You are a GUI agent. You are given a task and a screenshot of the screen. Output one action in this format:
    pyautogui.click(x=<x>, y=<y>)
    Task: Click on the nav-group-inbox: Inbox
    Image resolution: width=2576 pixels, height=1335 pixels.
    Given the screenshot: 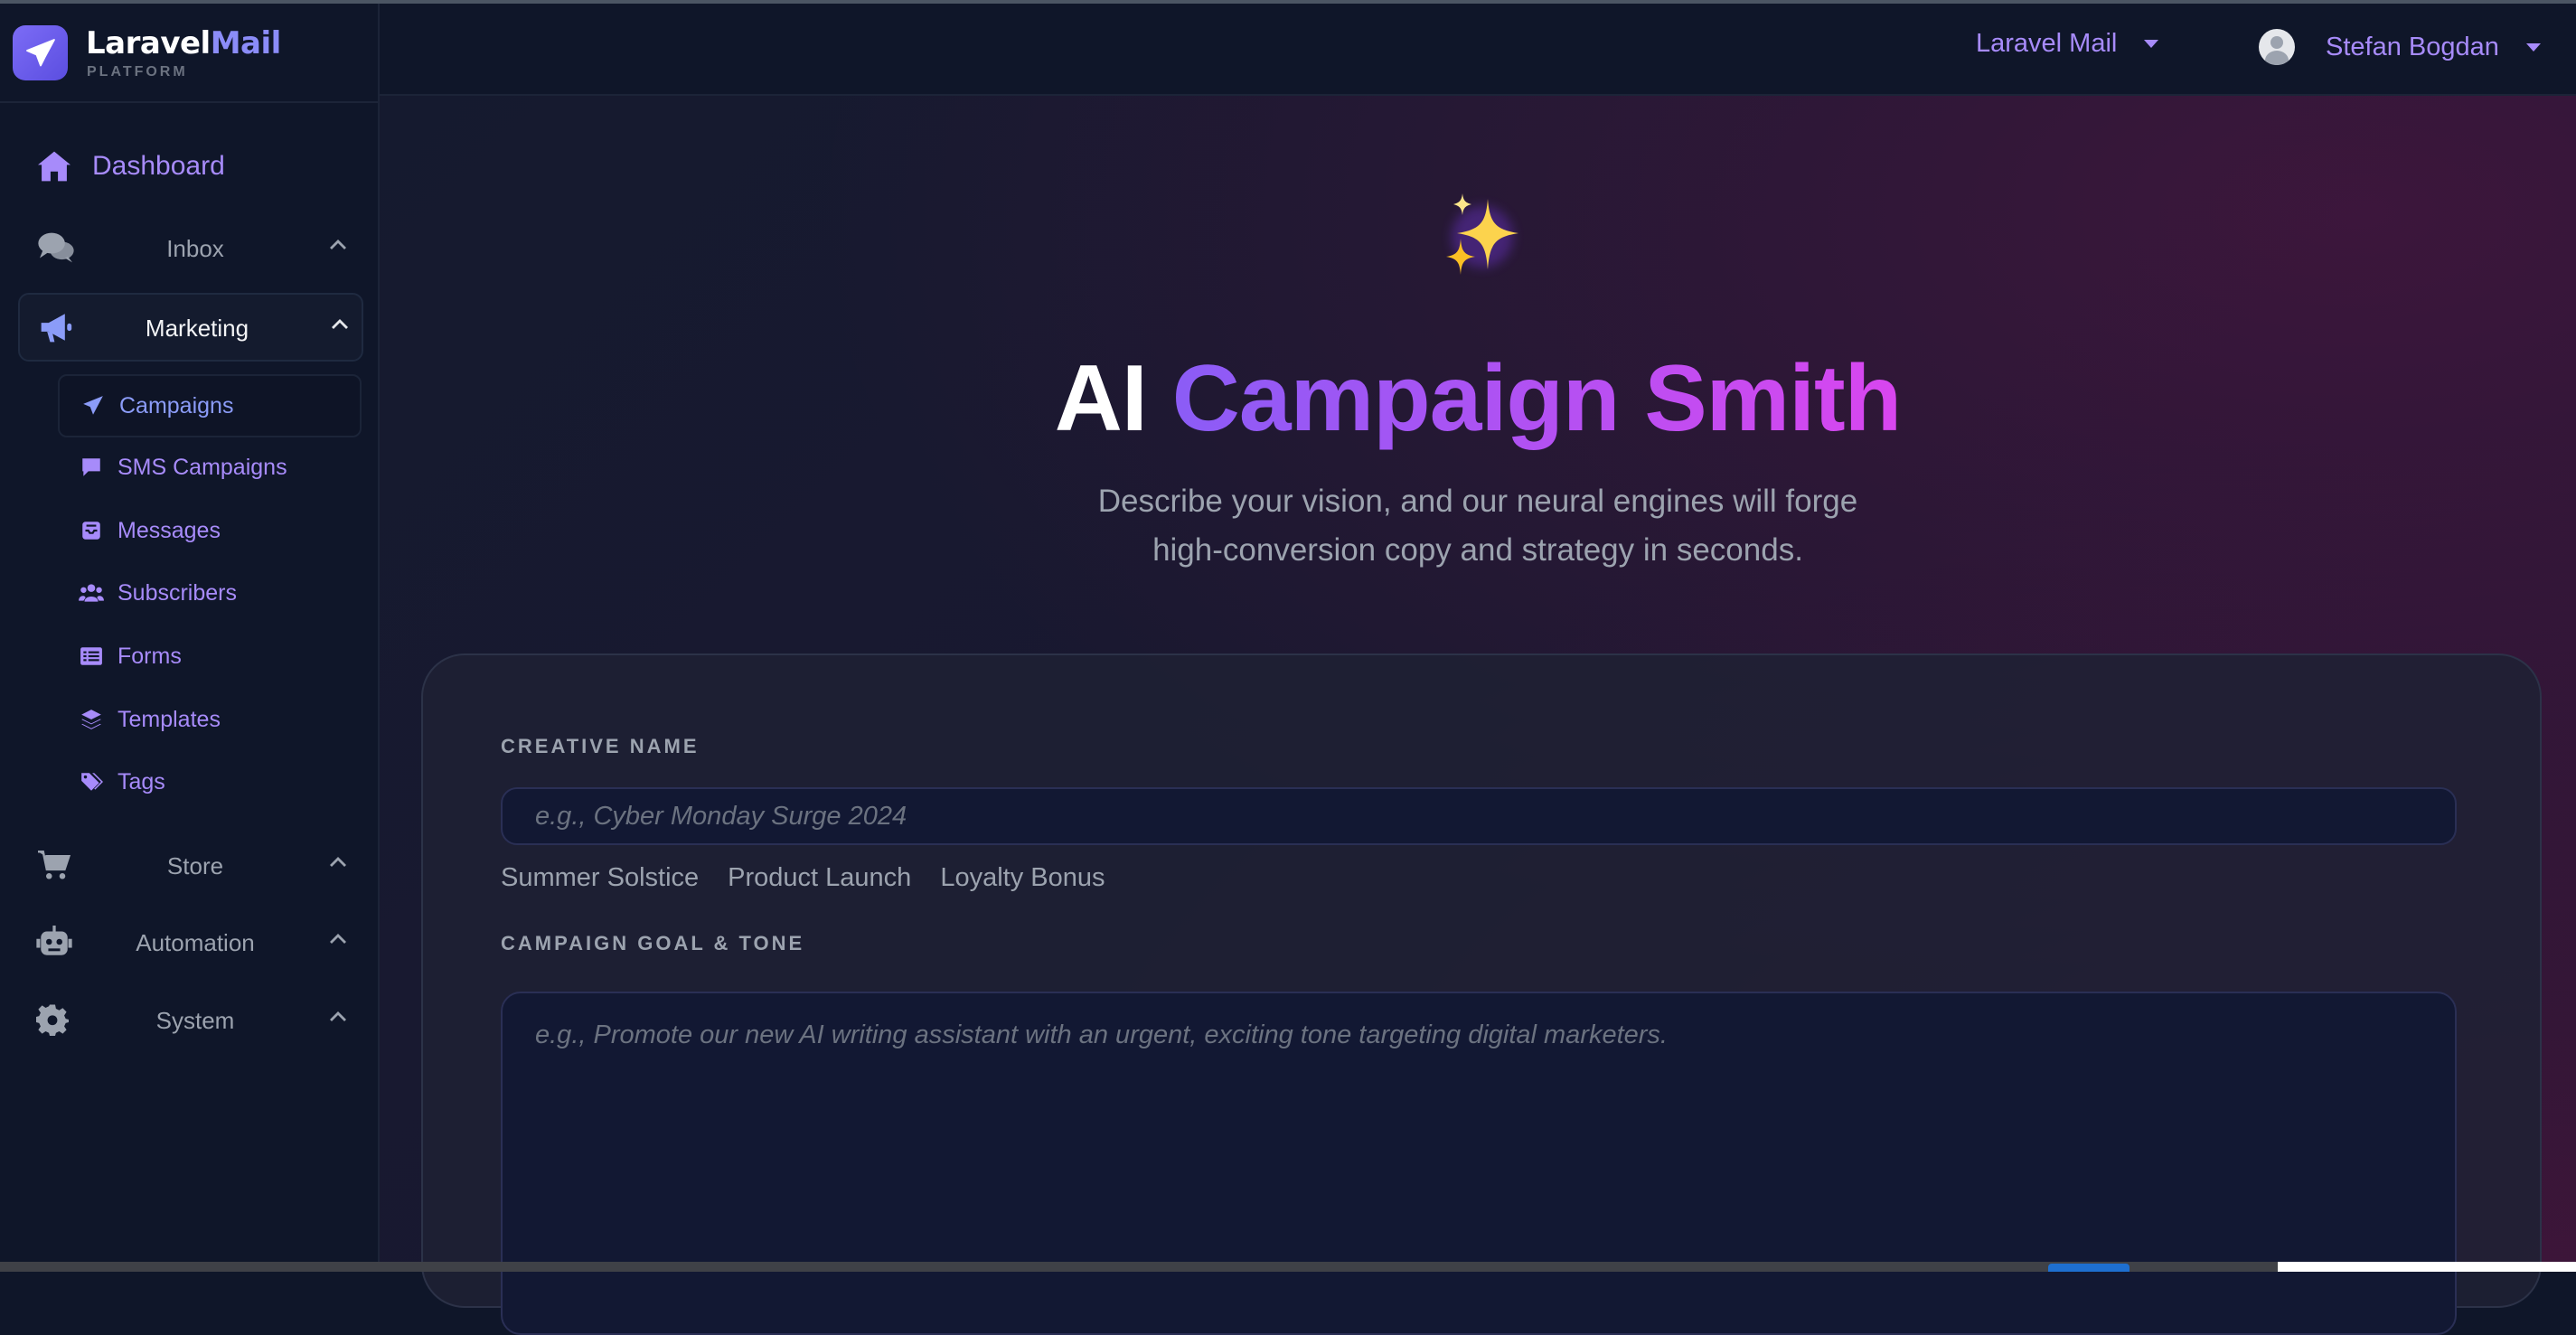 What is the action you would take?
    pyautogui.click(x=189, y=247)
    